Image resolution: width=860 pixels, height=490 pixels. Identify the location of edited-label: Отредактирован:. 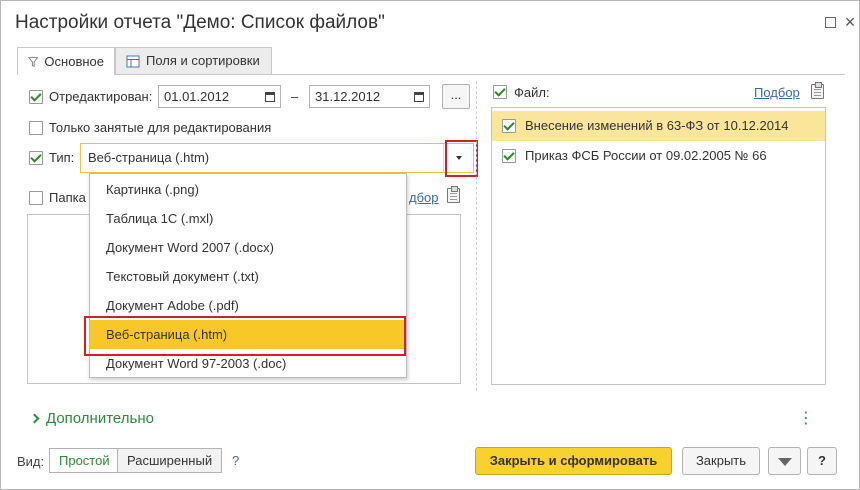
(101, 96).